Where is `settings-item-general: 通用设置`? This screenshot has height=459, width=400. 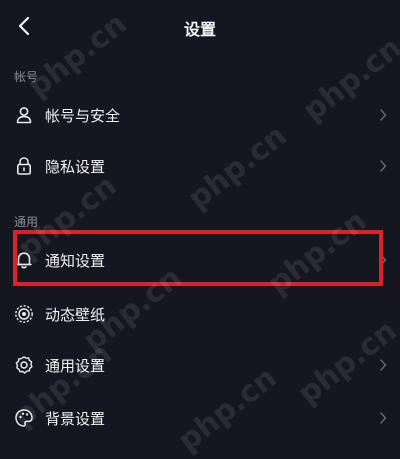 settings-item-general: 通用设置 is located at coordinates (200, 365).